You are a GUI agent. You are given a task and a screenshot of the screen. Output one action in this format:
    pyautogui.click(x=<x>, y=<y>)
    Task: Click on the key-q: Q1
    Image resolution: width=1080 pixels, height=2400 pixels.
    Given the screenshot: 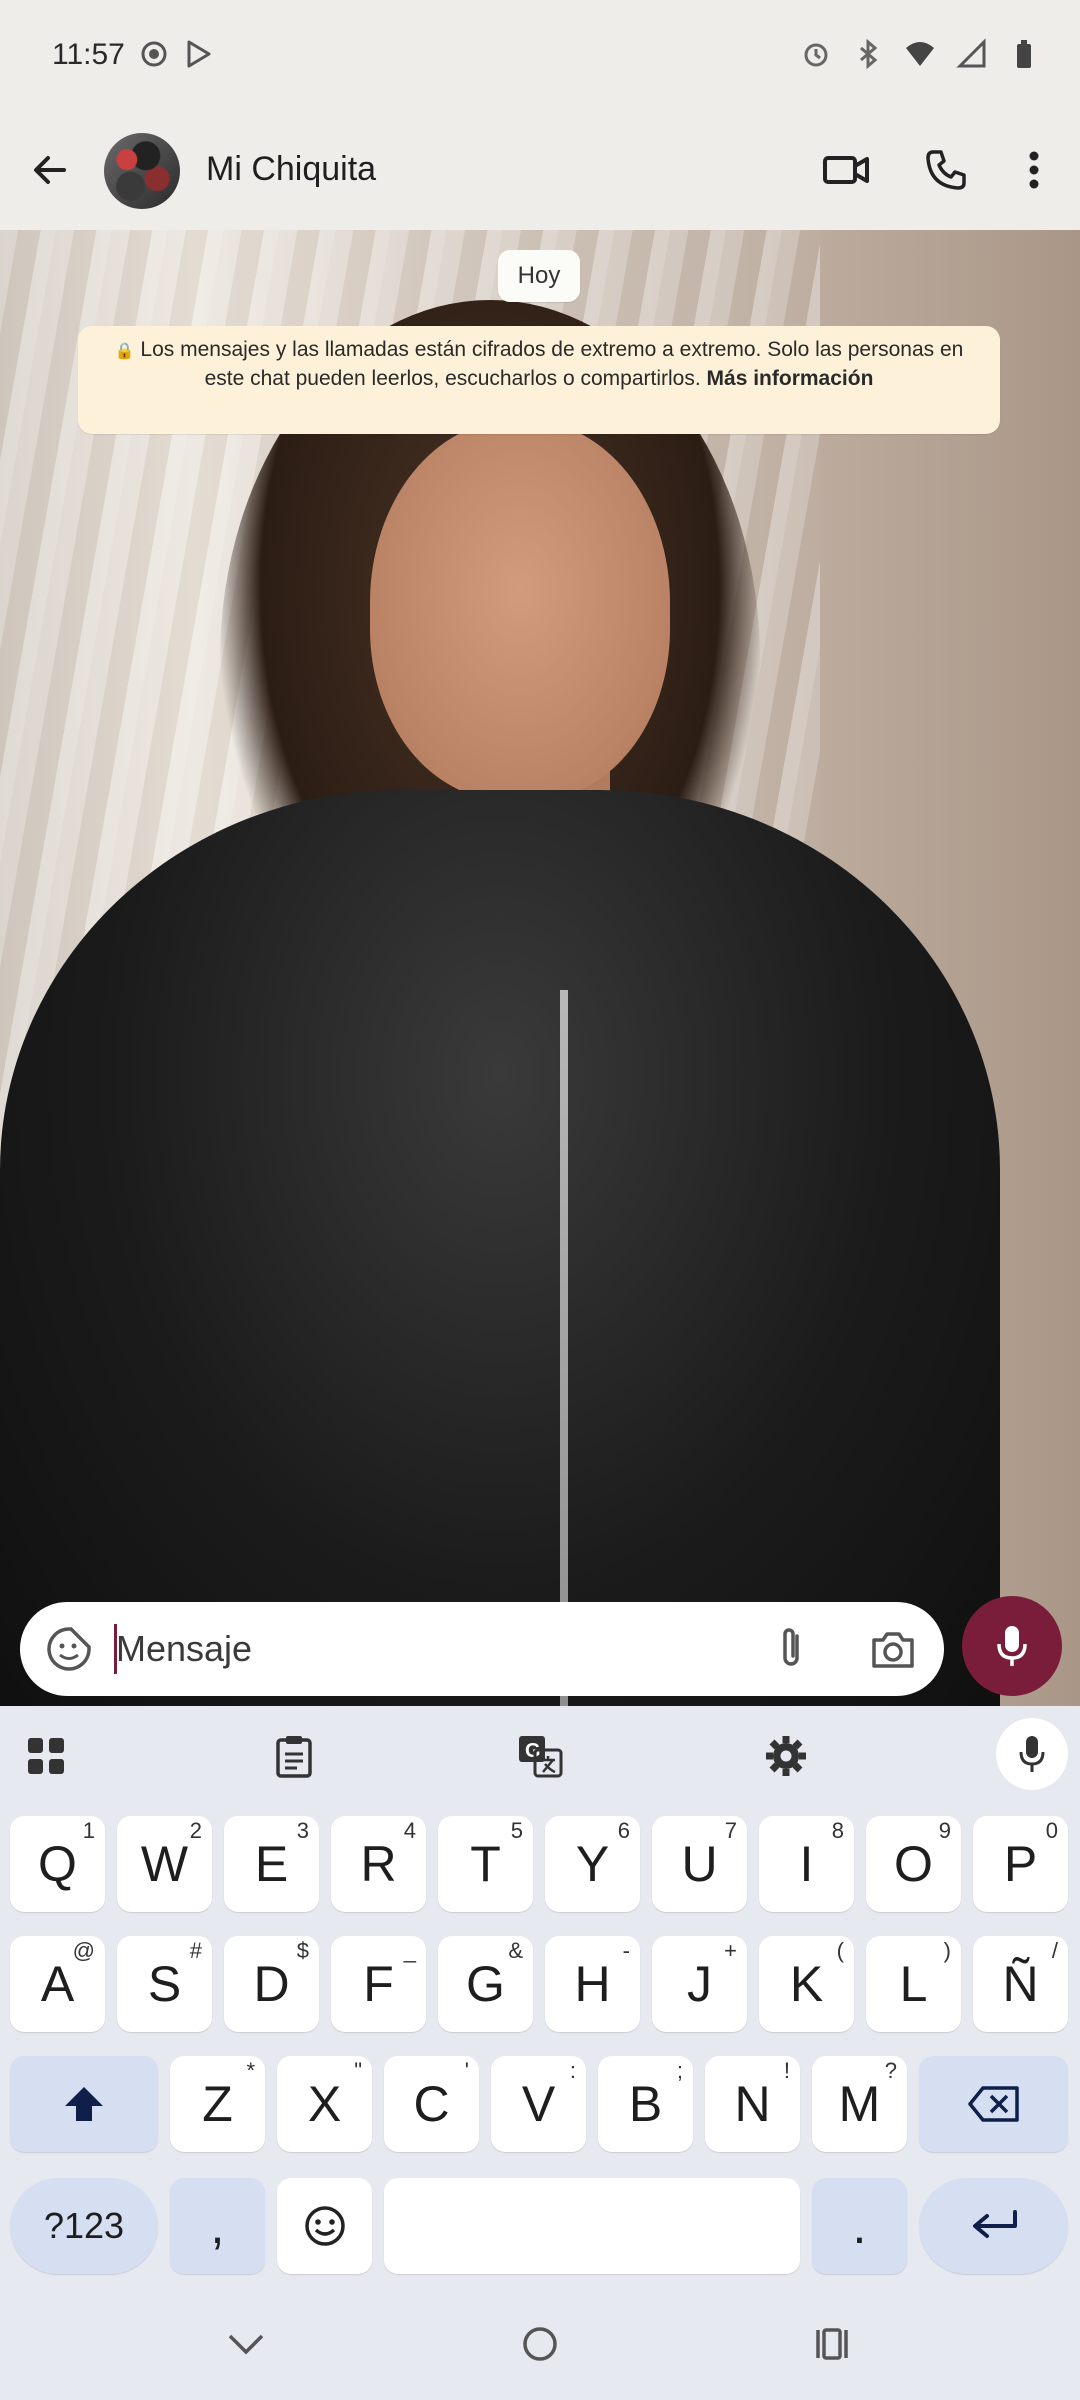 What is the action you would take?
    pyautogui.click(x=57, y=1864)
    